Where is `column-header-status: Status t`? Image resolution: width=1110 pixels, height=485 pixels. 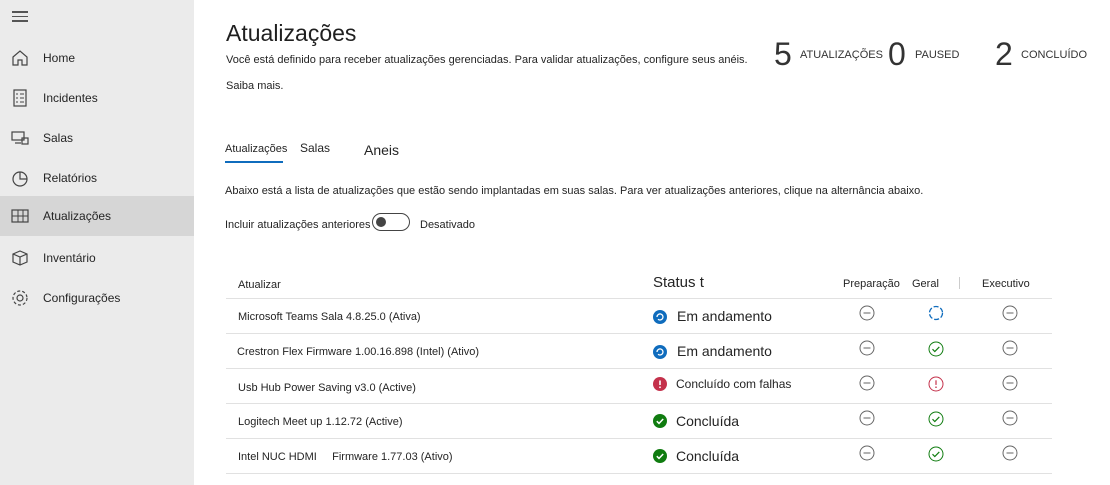
column-header-status: Status t is located at coordinates (678, 282).